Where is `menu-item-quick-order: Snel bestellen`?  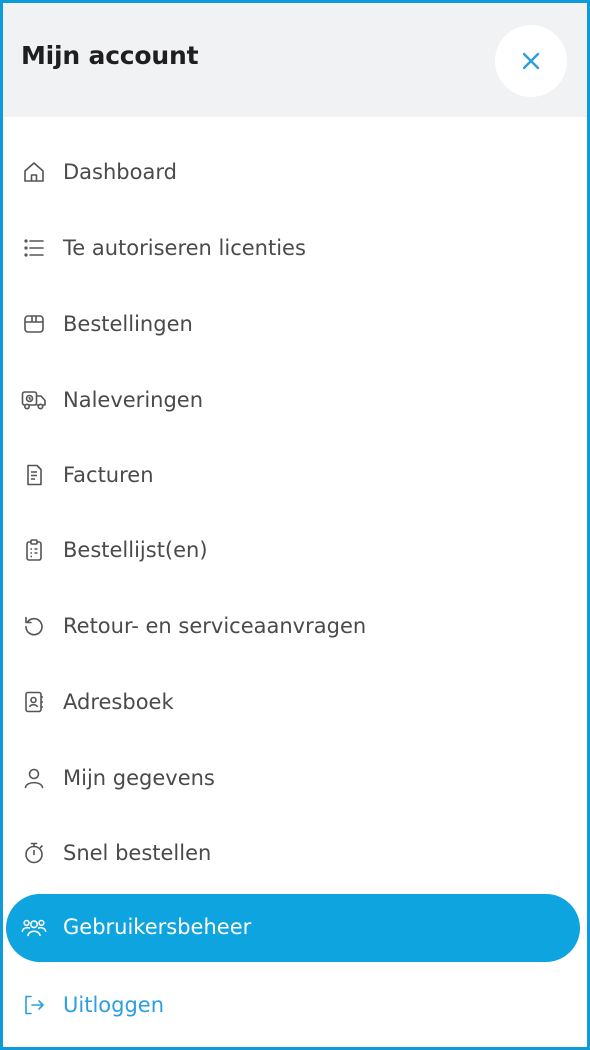
menu-item-quick-order: Snel bestellen is located at coordinates (295, 853).